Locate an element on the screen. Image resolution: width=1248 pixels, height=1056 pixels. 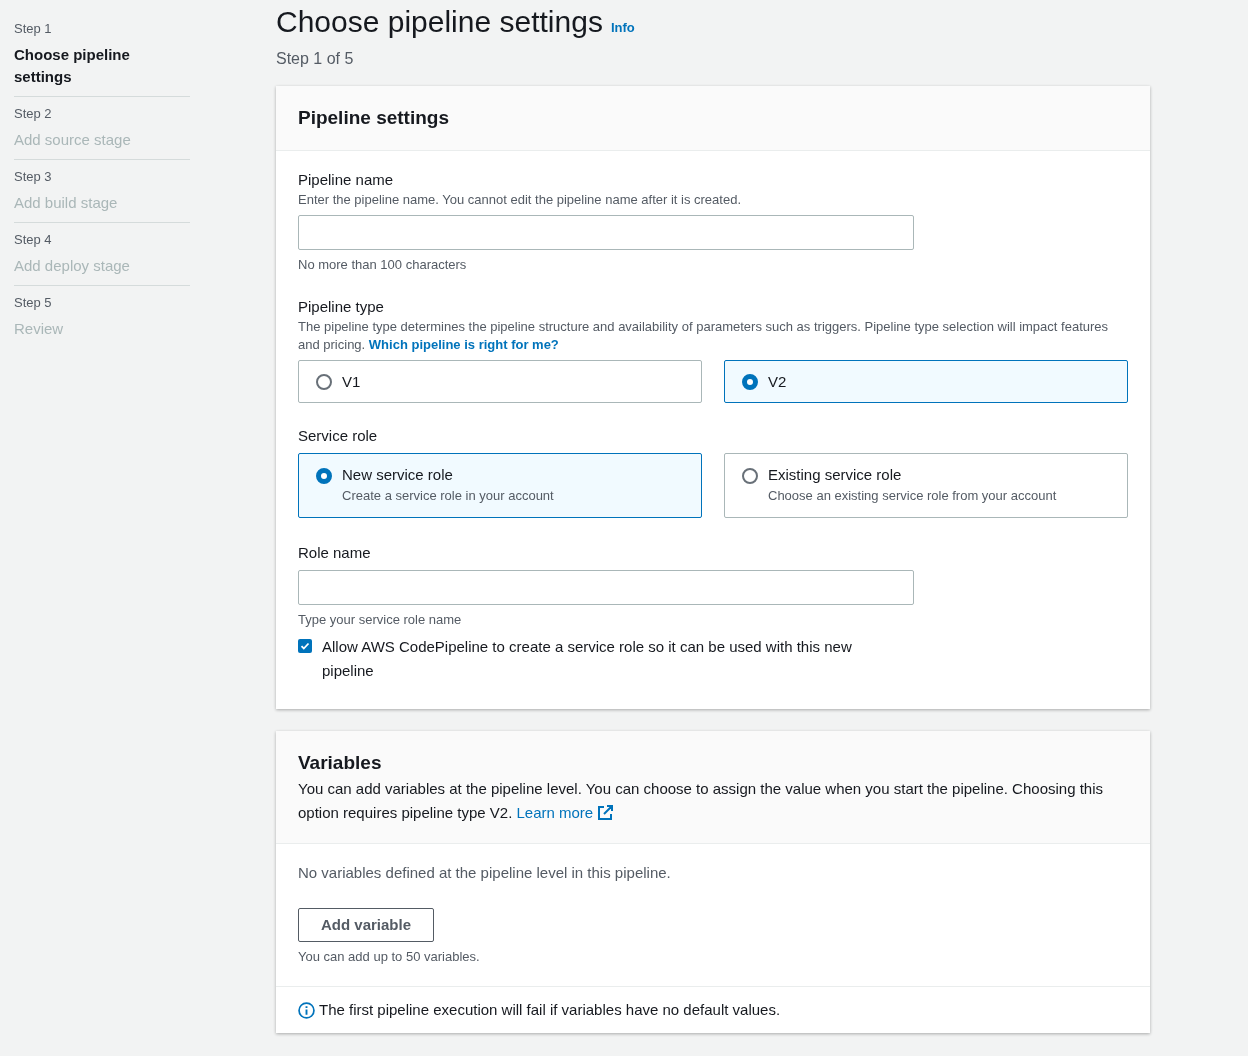
field-label: Service role is located at coordinates (338, 436).